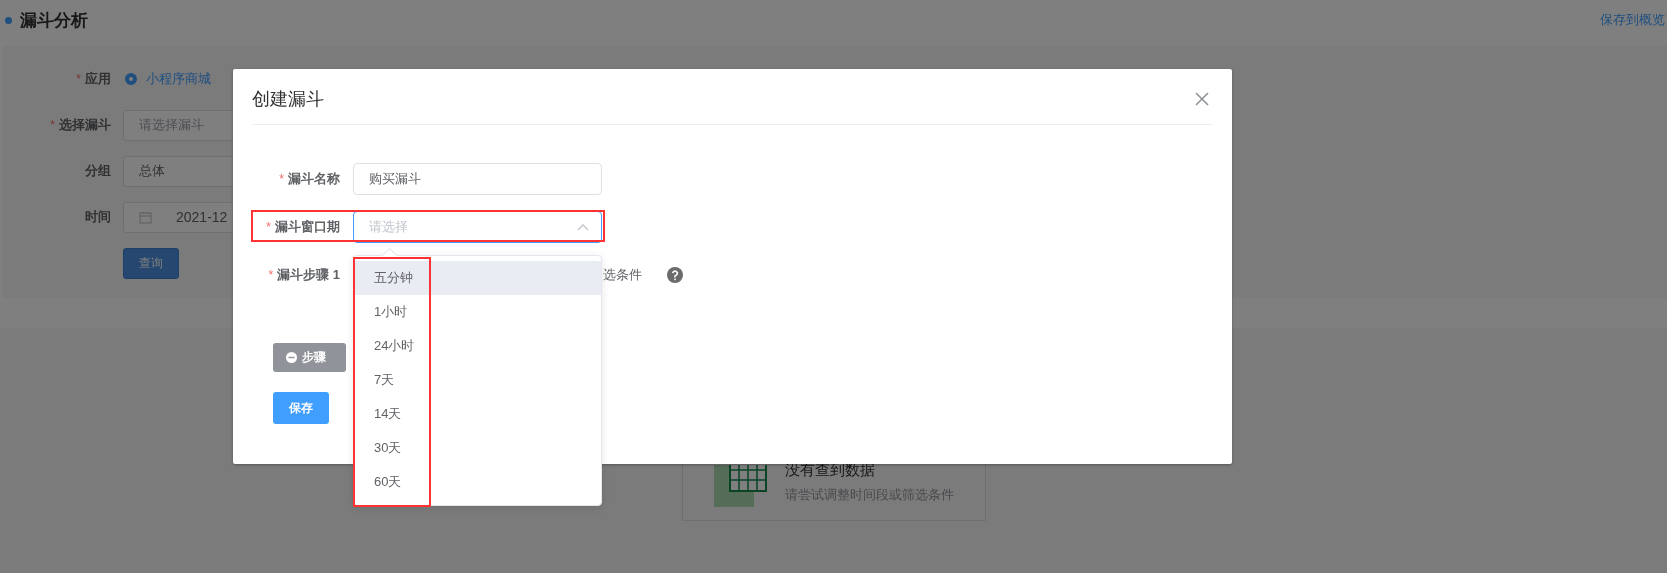  What do you see at coordinates (314, 178) in the screenshot?
I see `field-label: 漏斗名称` at bounding box center [314, 178].